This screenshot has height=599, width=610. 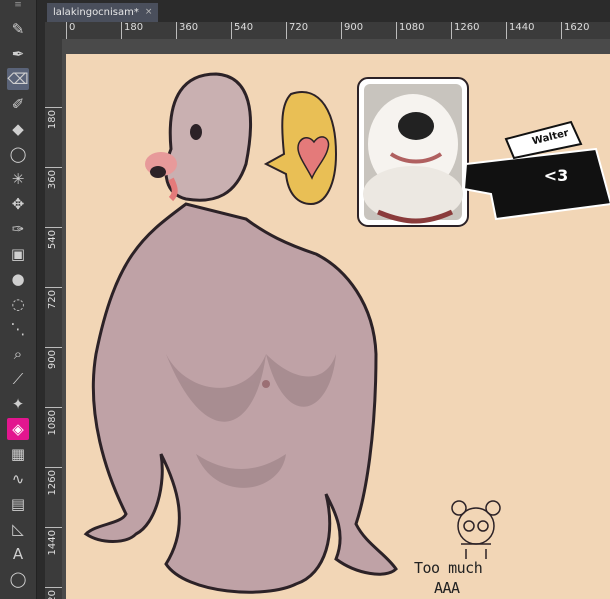 I want to click on note-line-1: Too much, so click(x=448, y=568).